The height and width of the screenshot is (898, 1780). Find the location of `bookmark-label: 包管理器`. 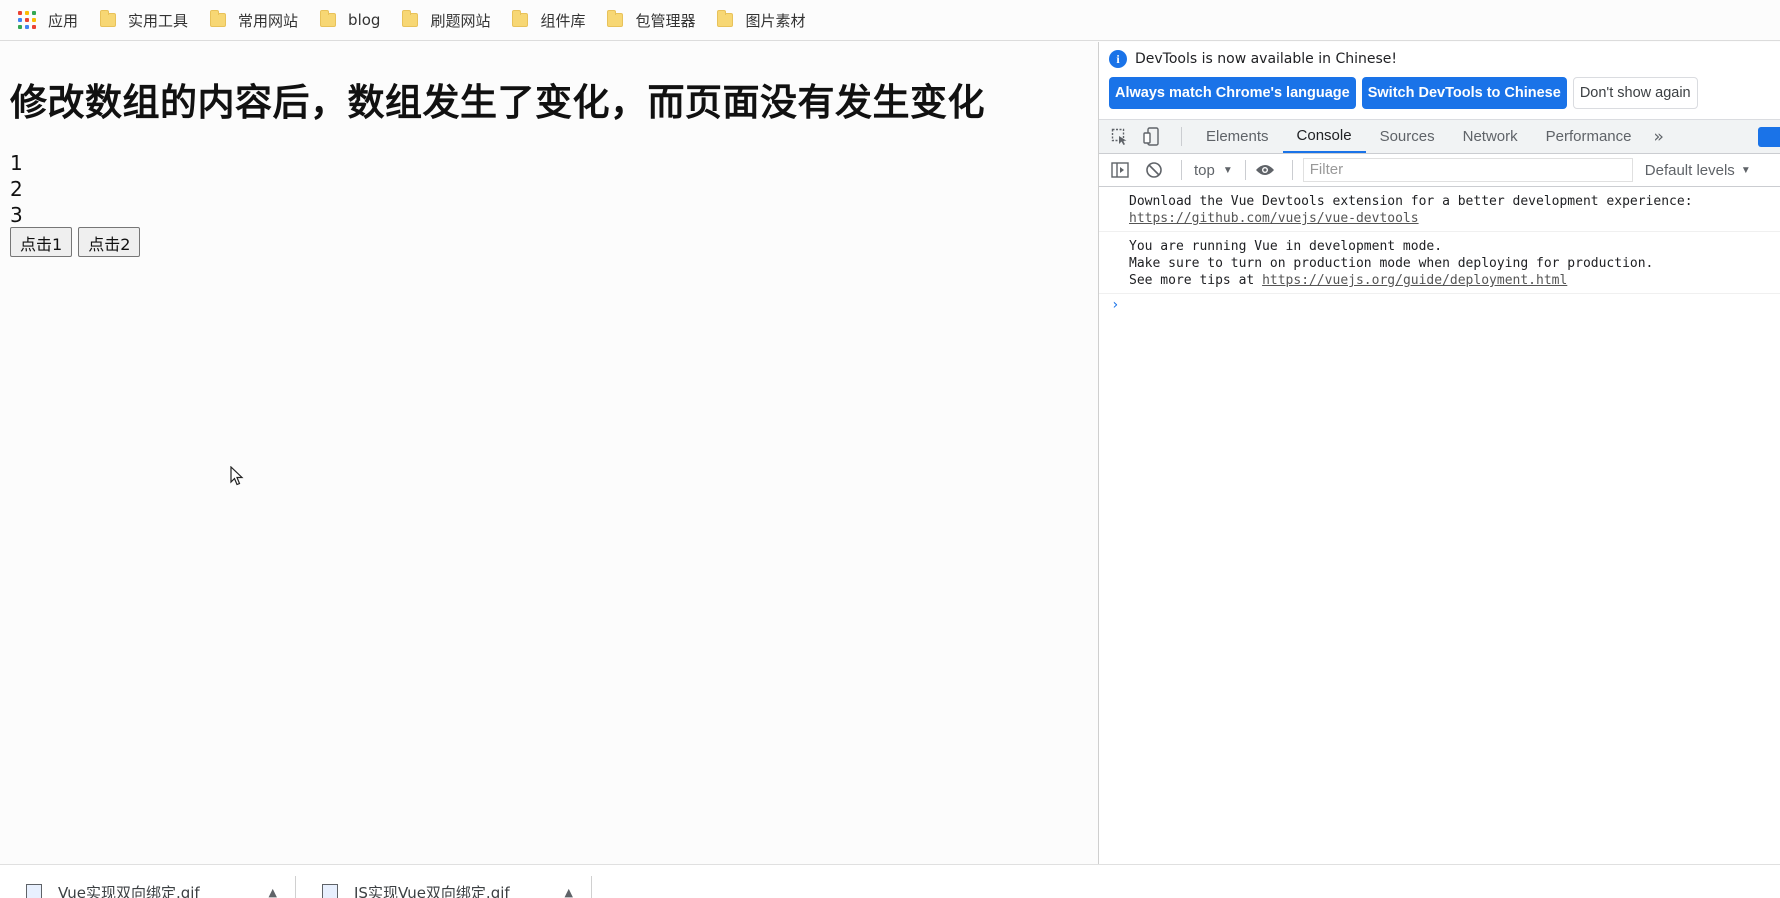

bookmark-label: 包管理器 is located at coordinates (665, 20).